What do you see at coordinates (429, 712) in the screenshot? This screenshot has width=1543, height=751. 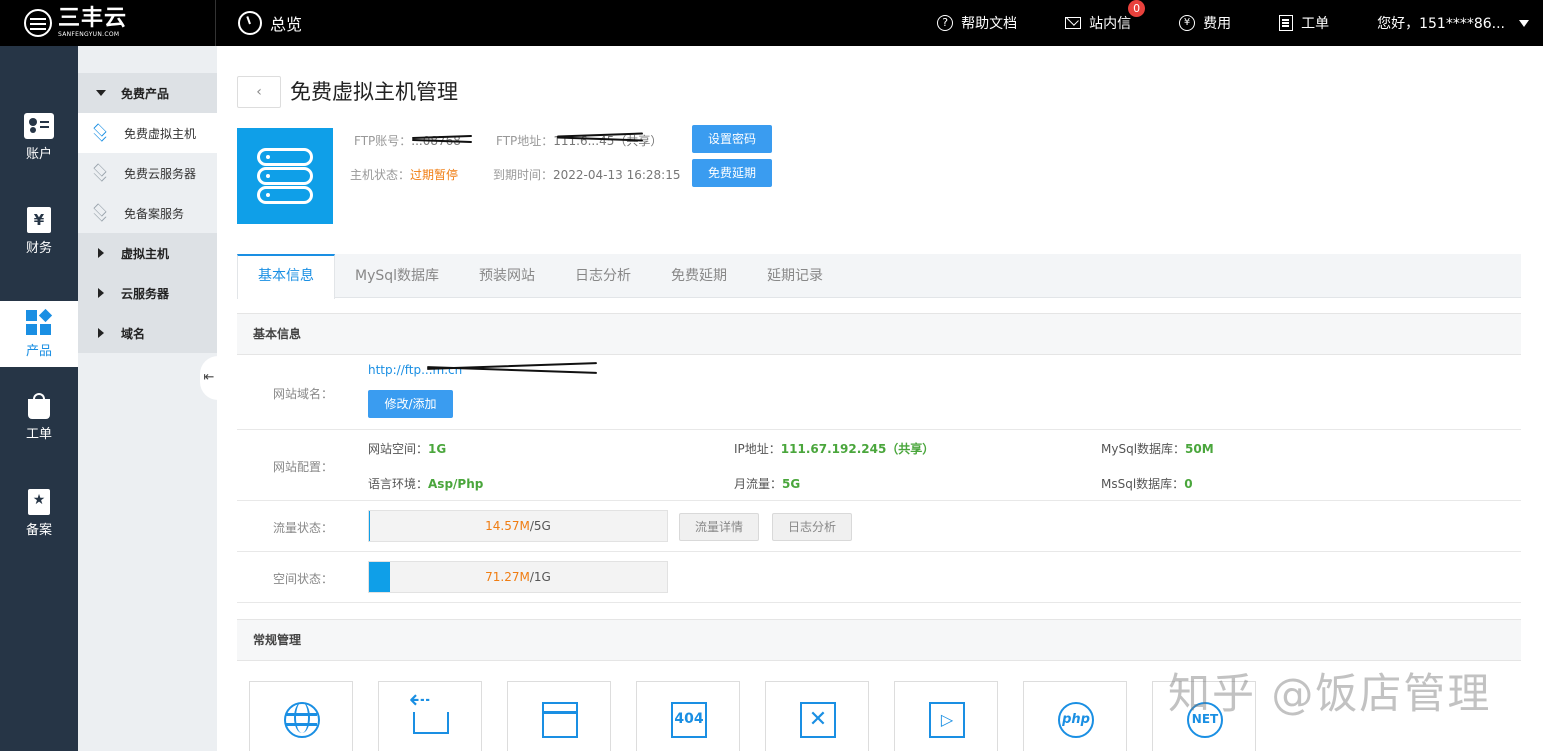 I see `redirect-icon` at bounding box center [429, 712].